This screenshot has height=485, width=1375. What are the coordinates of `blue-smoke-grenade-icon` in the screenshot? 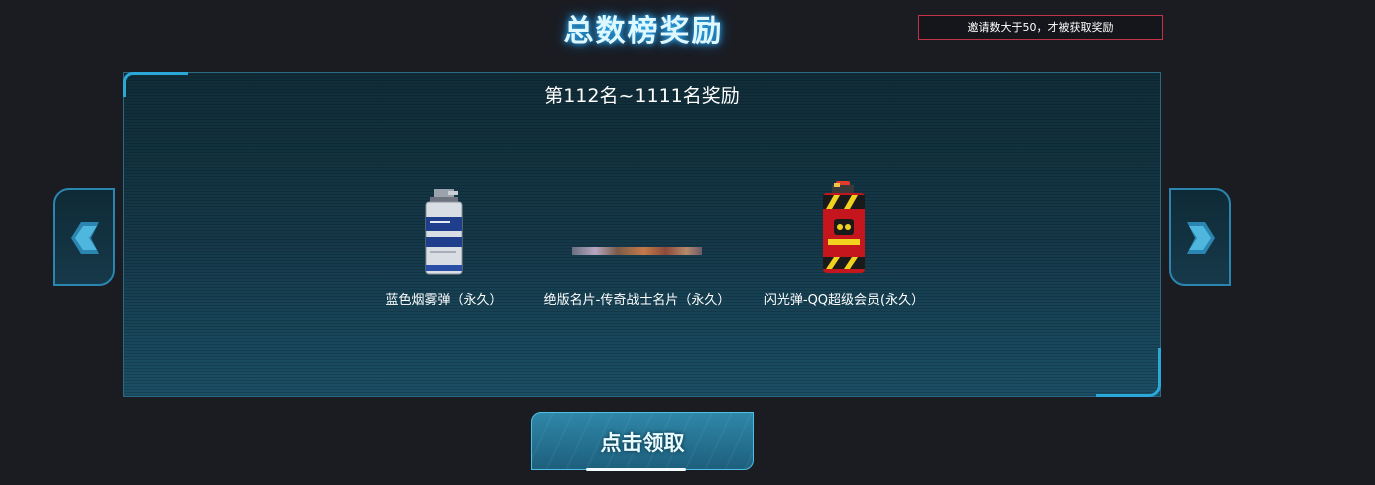 It's located at (444, 232).